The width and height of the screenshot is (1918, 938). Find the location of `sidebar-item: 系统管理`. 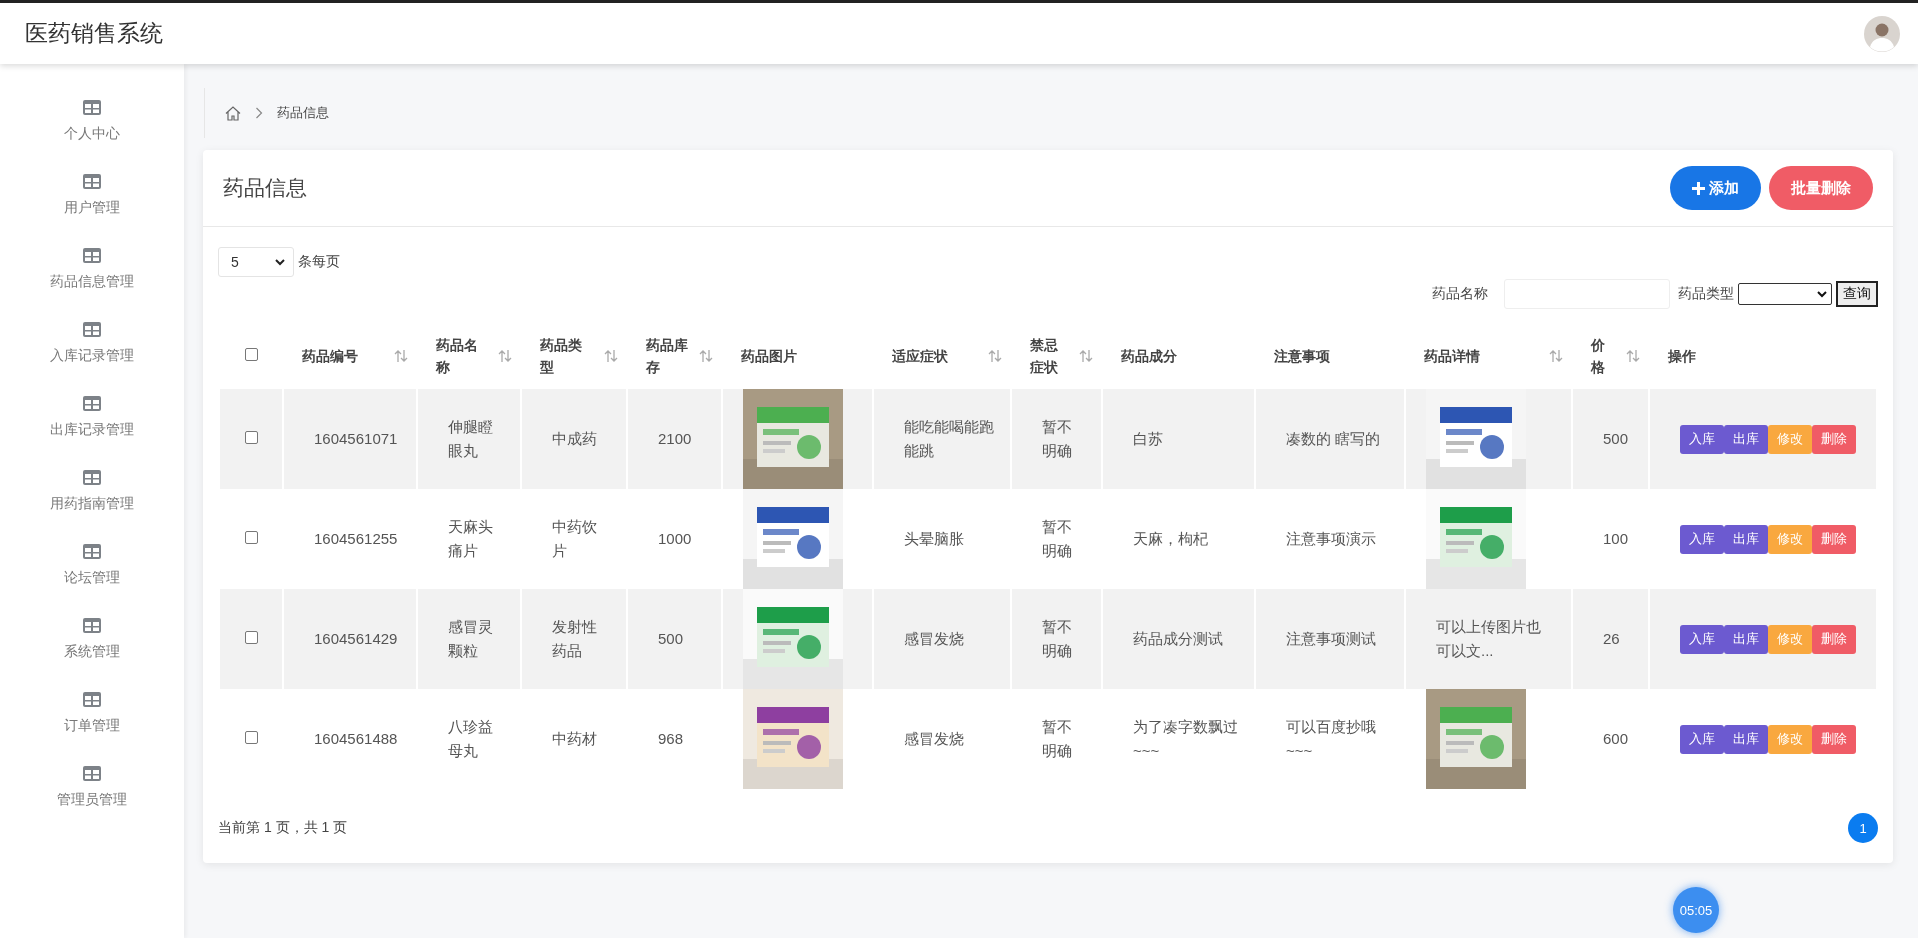

sidebar-item: 系统管理 is located at coordinates (92, 639).